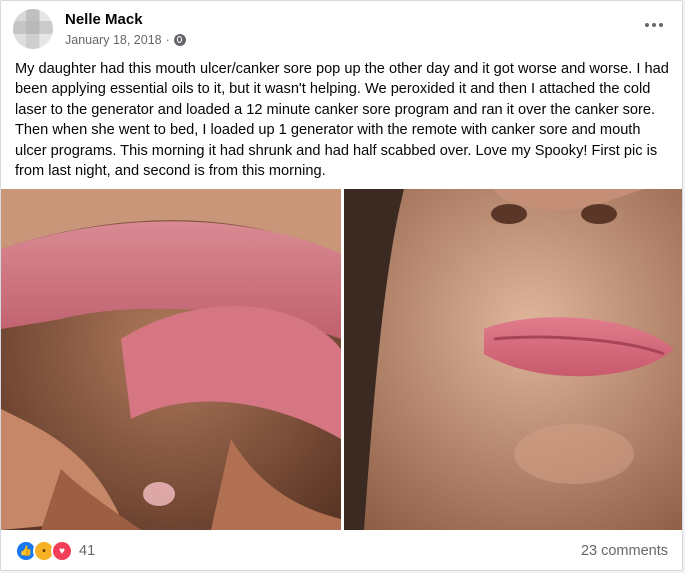 This screenshot has height=573, width=685. I want to click on post-meta: January 18, 2018 ·, so click(125, 40).